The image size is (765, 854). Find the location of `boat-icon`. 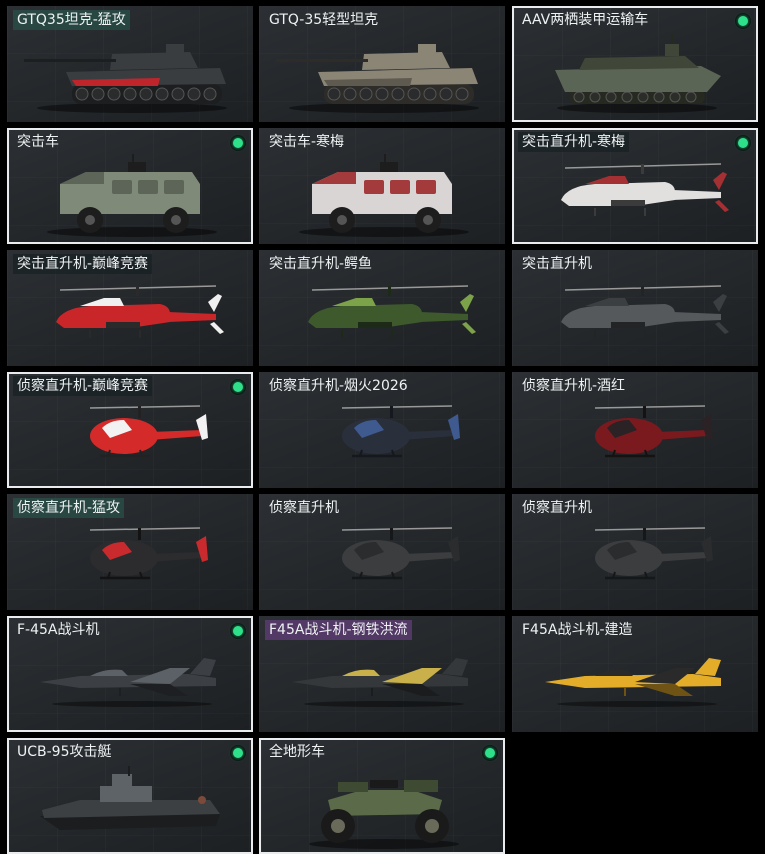

boat-icon is located at coordinates (130, 798).